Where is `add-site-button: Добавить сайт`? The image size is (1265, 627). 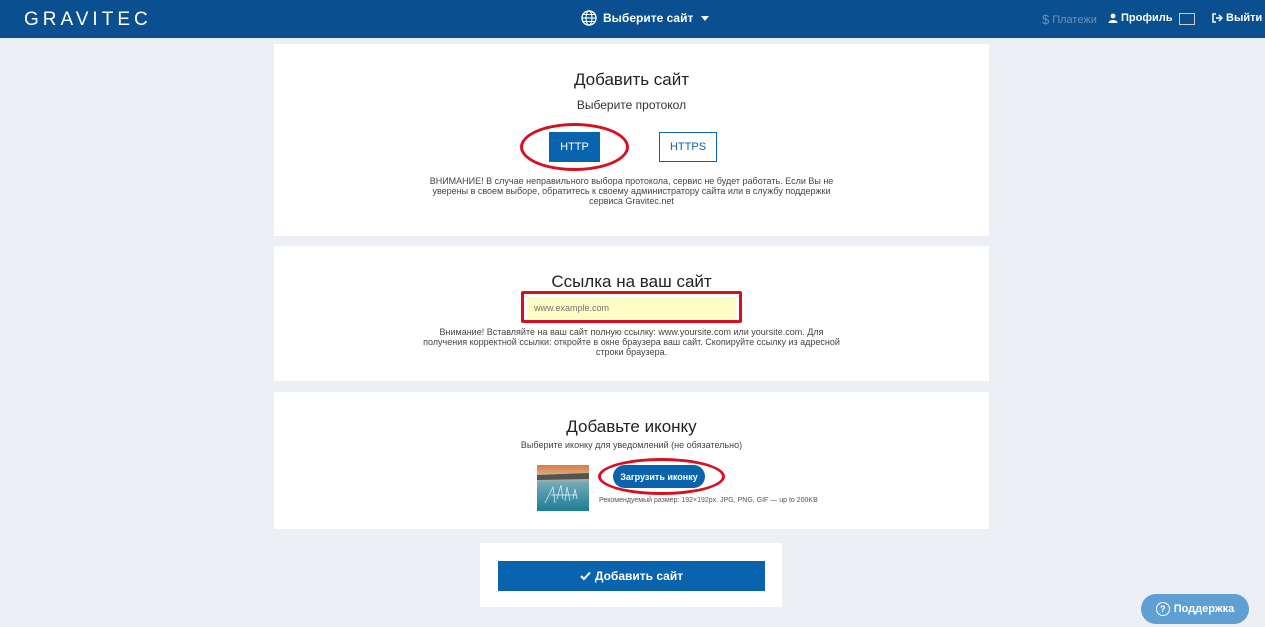
add-site-button: Добавить сайт is located at coordinates (631, 576).